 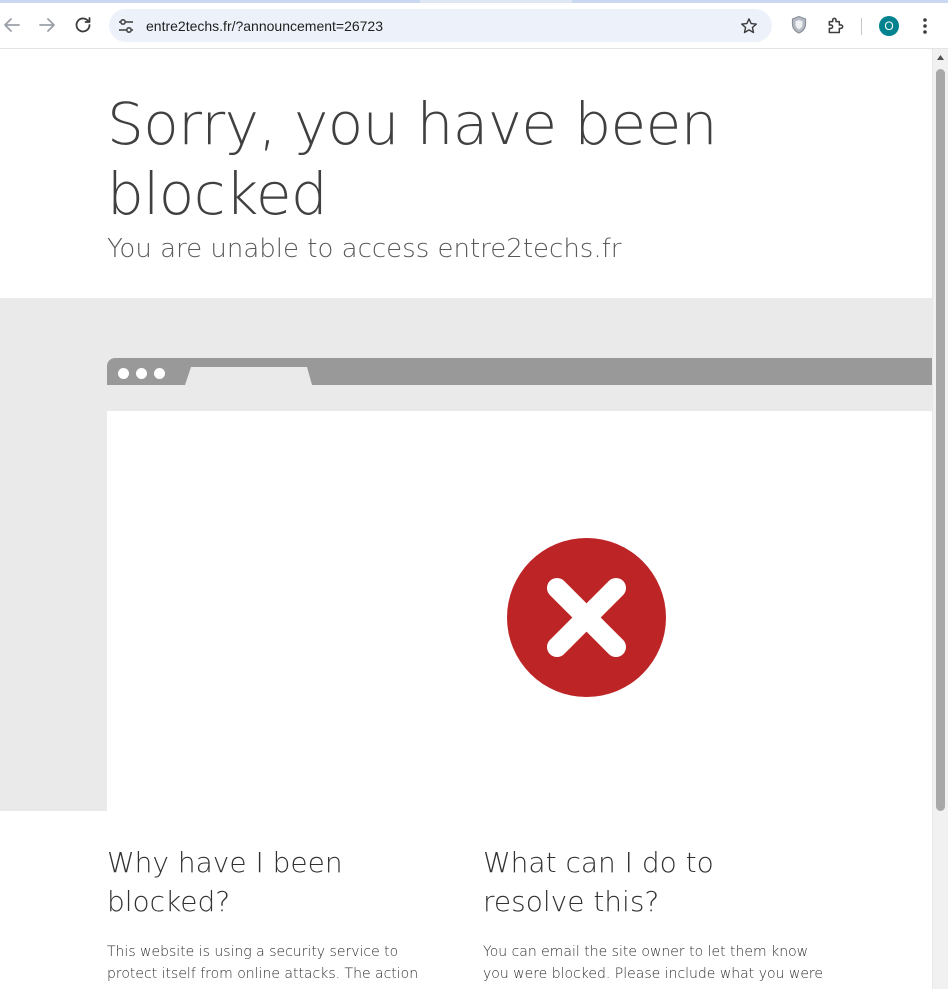 I want to click on browser-menu-button, so click(x=925, y=28).